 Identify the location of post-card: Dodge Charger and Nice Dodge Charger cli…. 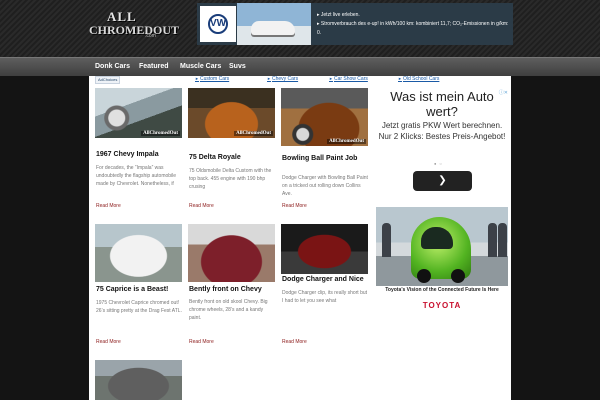
(325, 286).